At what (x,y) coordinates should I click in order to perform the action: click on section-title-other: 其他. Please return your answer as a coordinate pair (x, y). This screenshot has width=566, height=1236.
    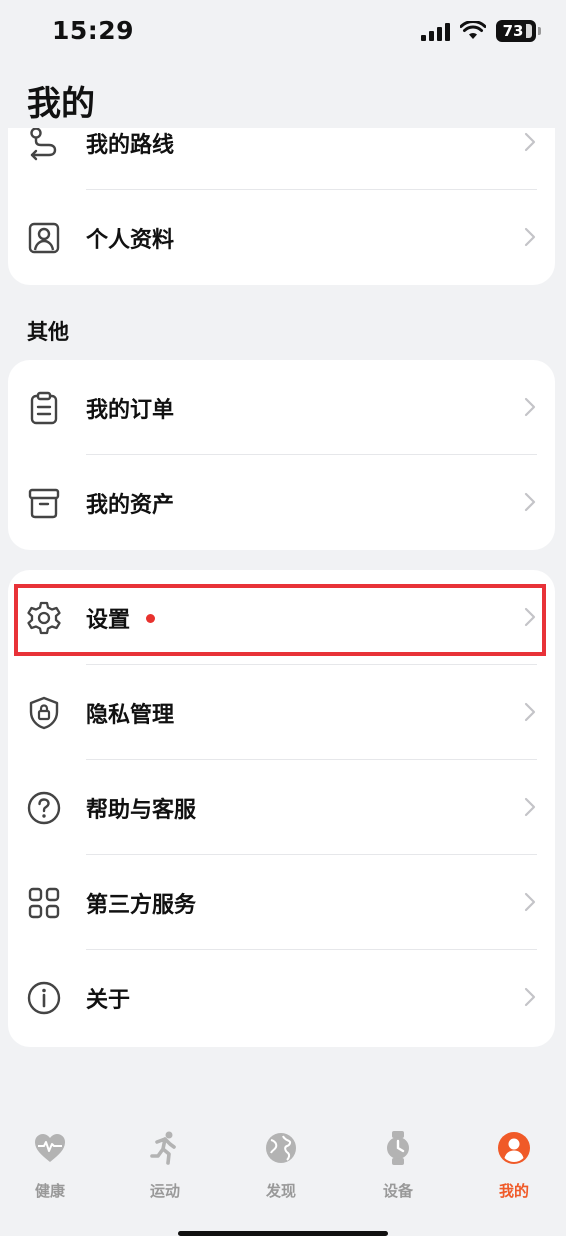
    Looking at the image, I should click on (48, 332).